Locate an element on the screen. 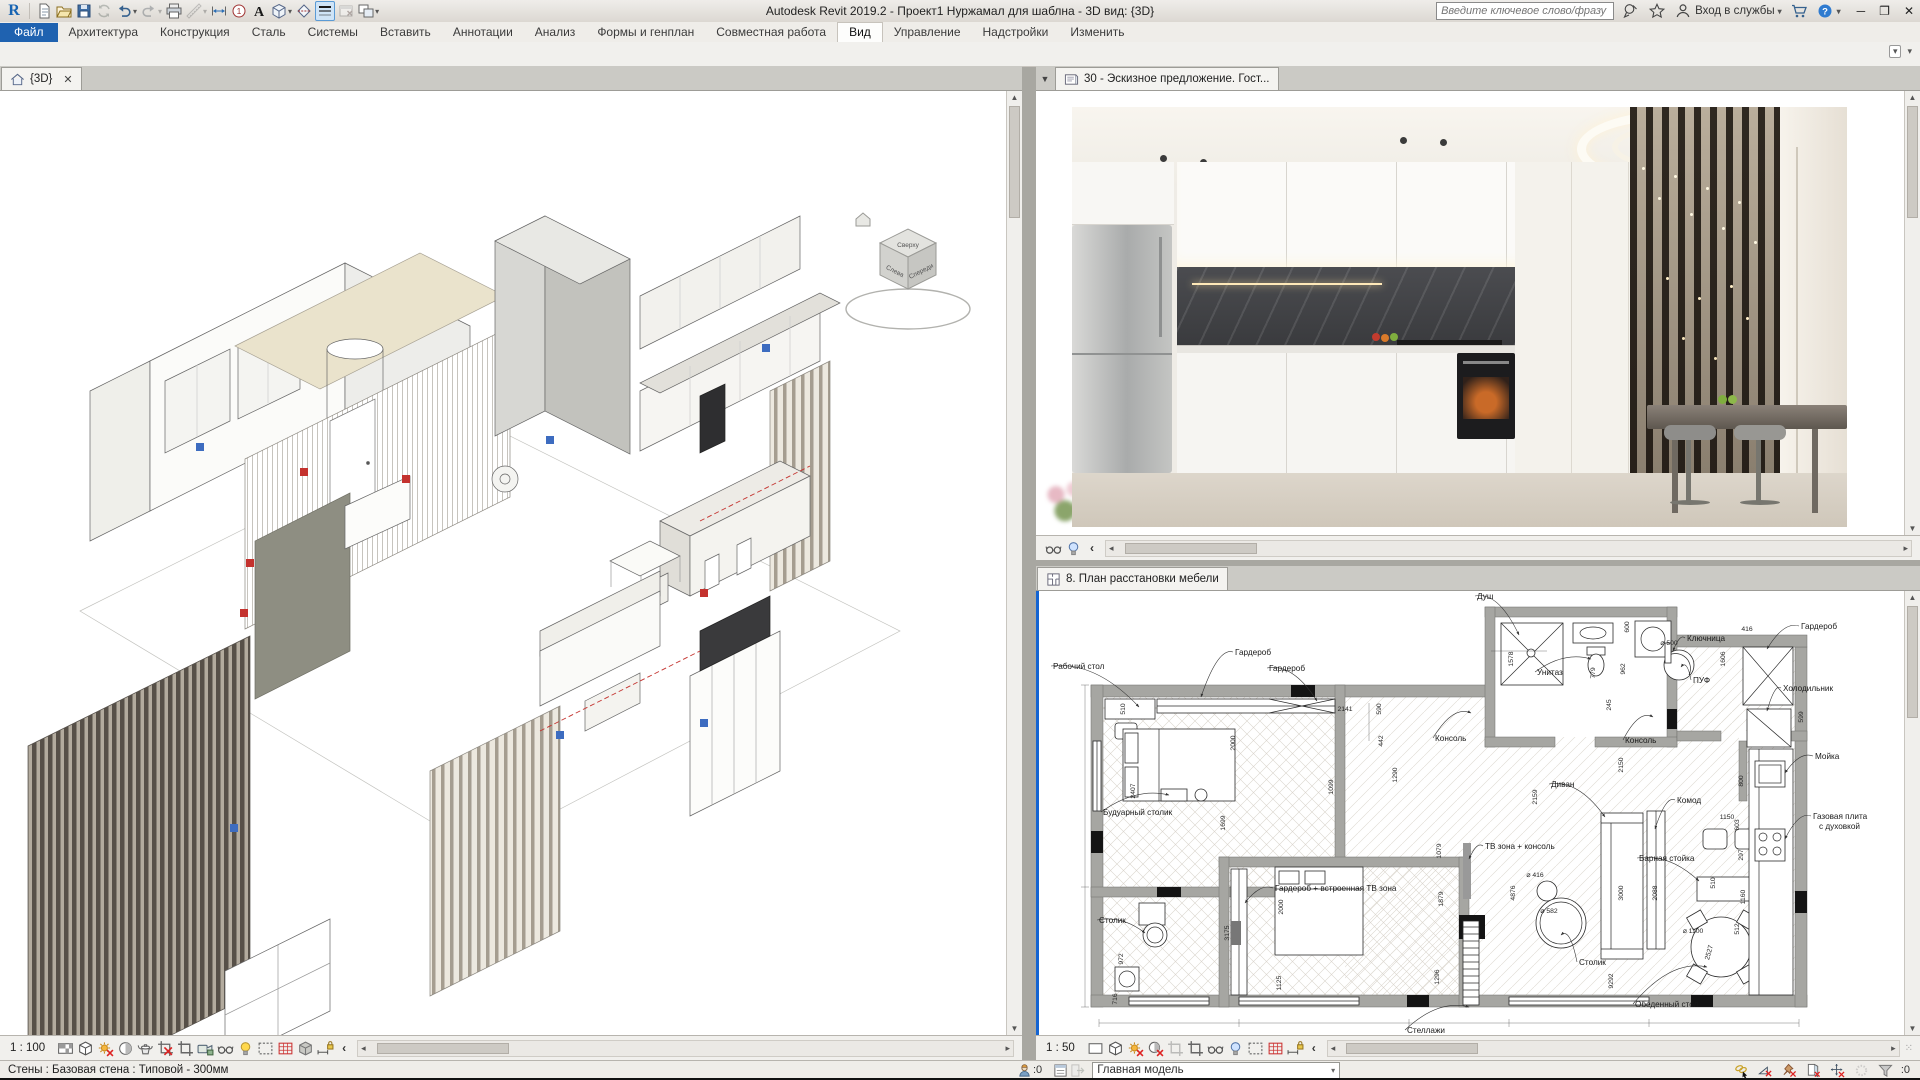 This screenshot has height=1080, width=1920. horizontal-scrollbar-render: ◂ ▸ is located at coordinates (1508, 548).